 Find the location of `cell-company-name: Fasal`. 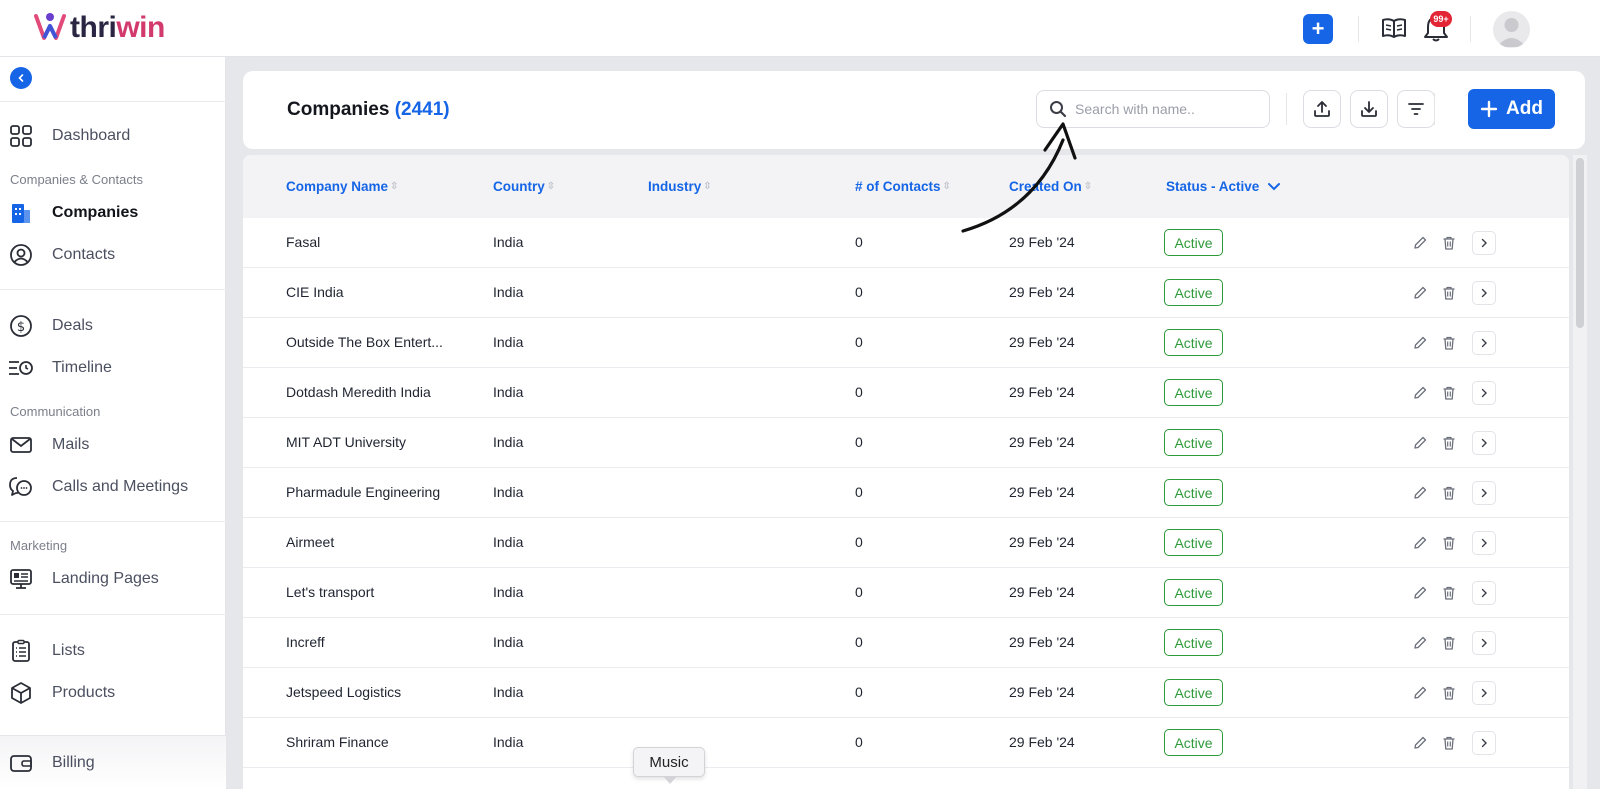

cell-company-name: Fasal is located at coordinates (303, 242).